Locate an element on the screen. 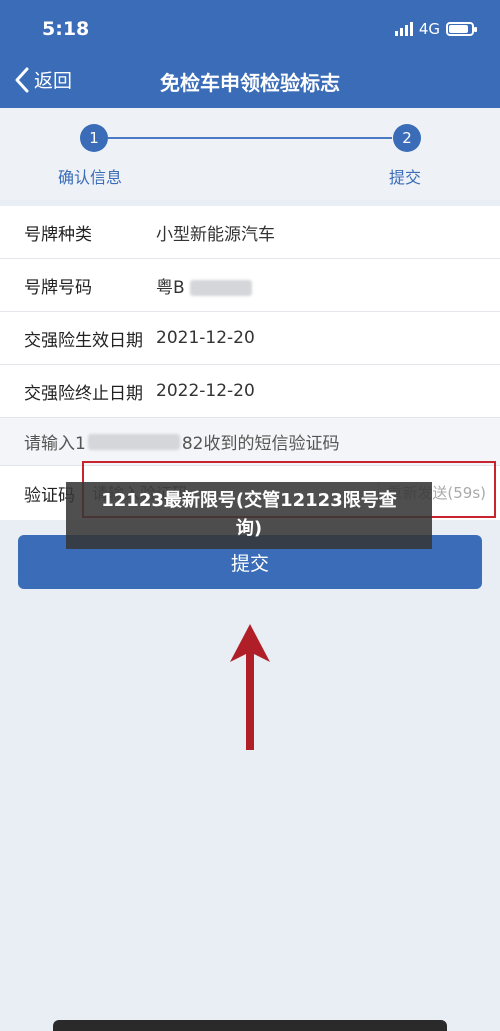 Image resolution: width=500 pixels, height=1031 pixels. insurance-start-row: 交强险生效日期 2021-12-20 is located at coordinates (250, 338).